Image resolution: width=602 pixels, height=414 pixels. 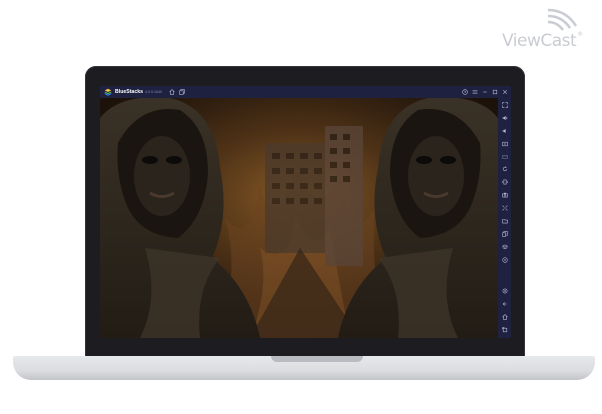 What do you see at coordinates (504, 157) in the screenshot?
I see `keymapping-icon` at bounding box center [504, 157].